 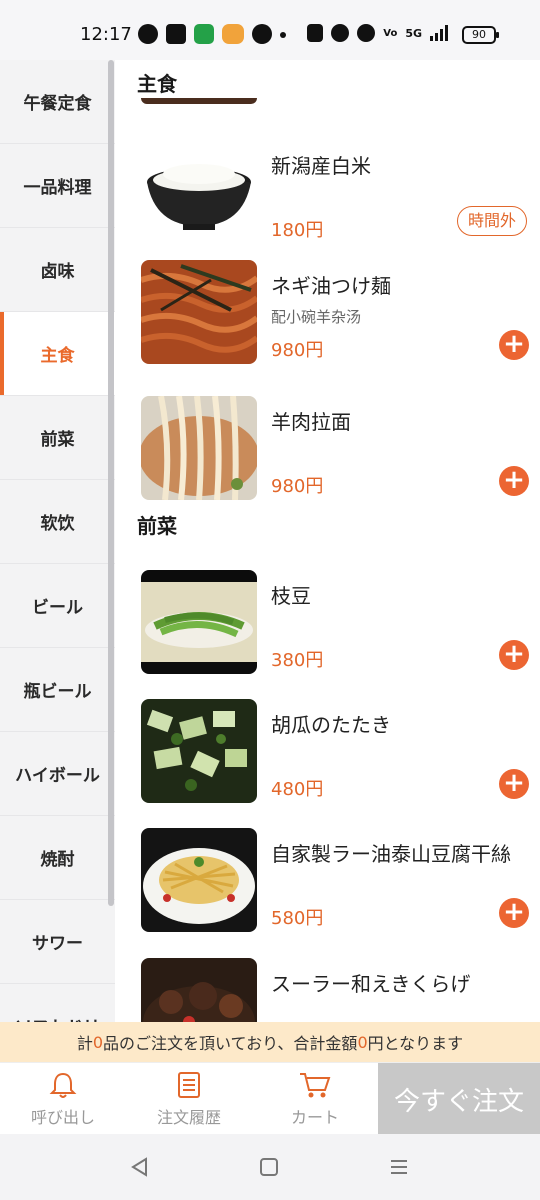 What do you see at coordinates (111, 483) in the screenshot?
I see `sidebar-scrollbar` at bounding box center [111, 483].